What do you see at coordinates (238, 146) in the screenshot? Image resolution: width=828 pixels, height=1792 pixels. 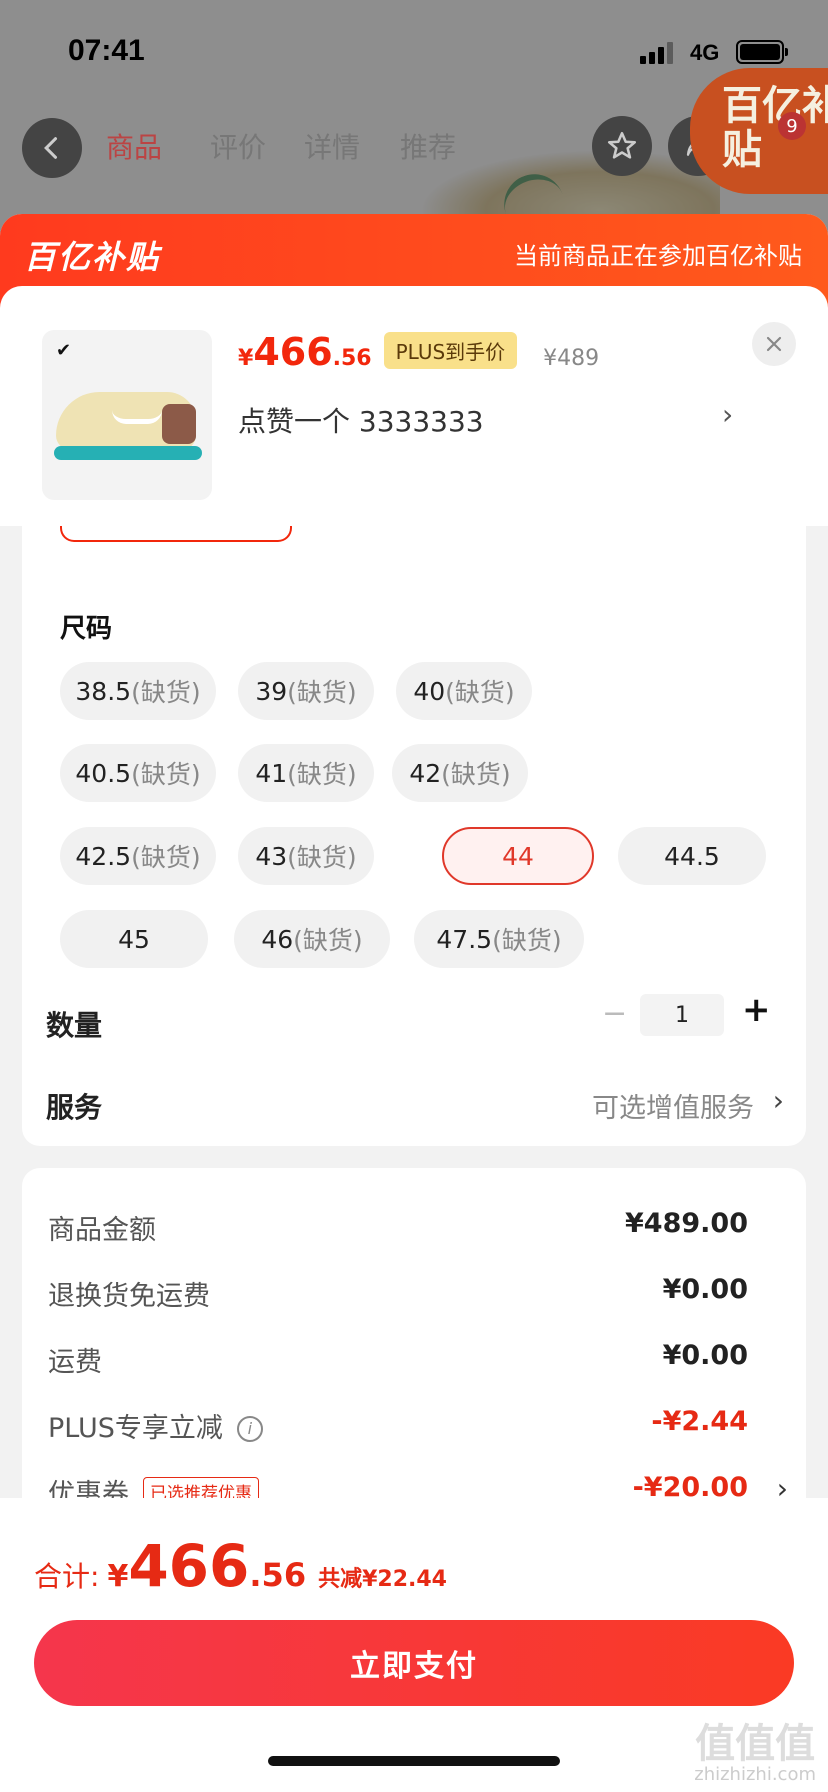 I see `tab-reviews: 评价` at bounding box center [238, 146].